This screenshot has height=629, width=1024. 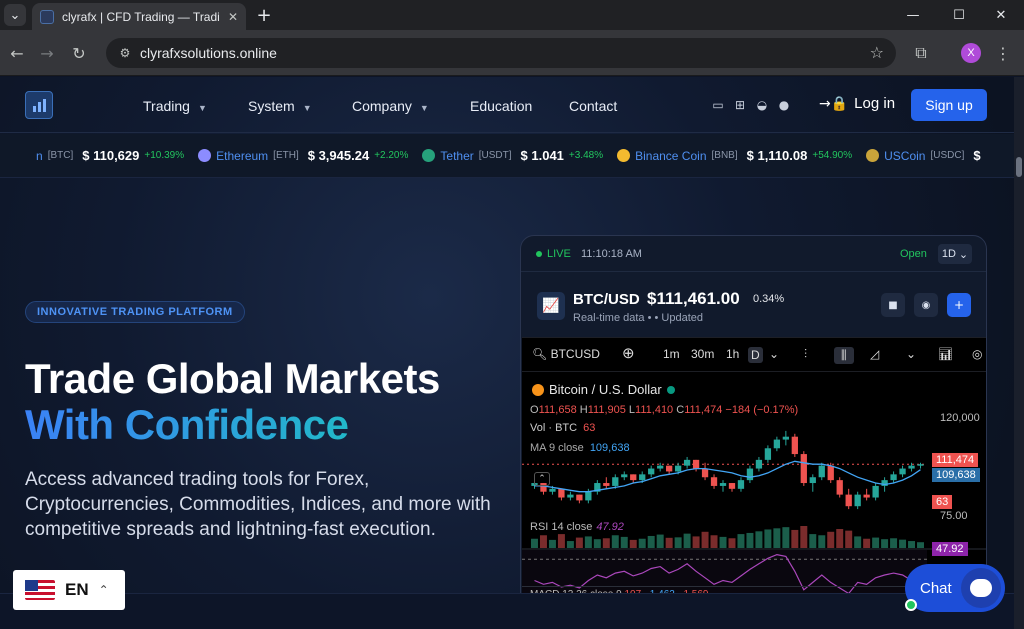 What do you see at coordinates (1001, 15) in the screenshot?
I see `close-window-button: ✕` at bounding box center [1001, 15].